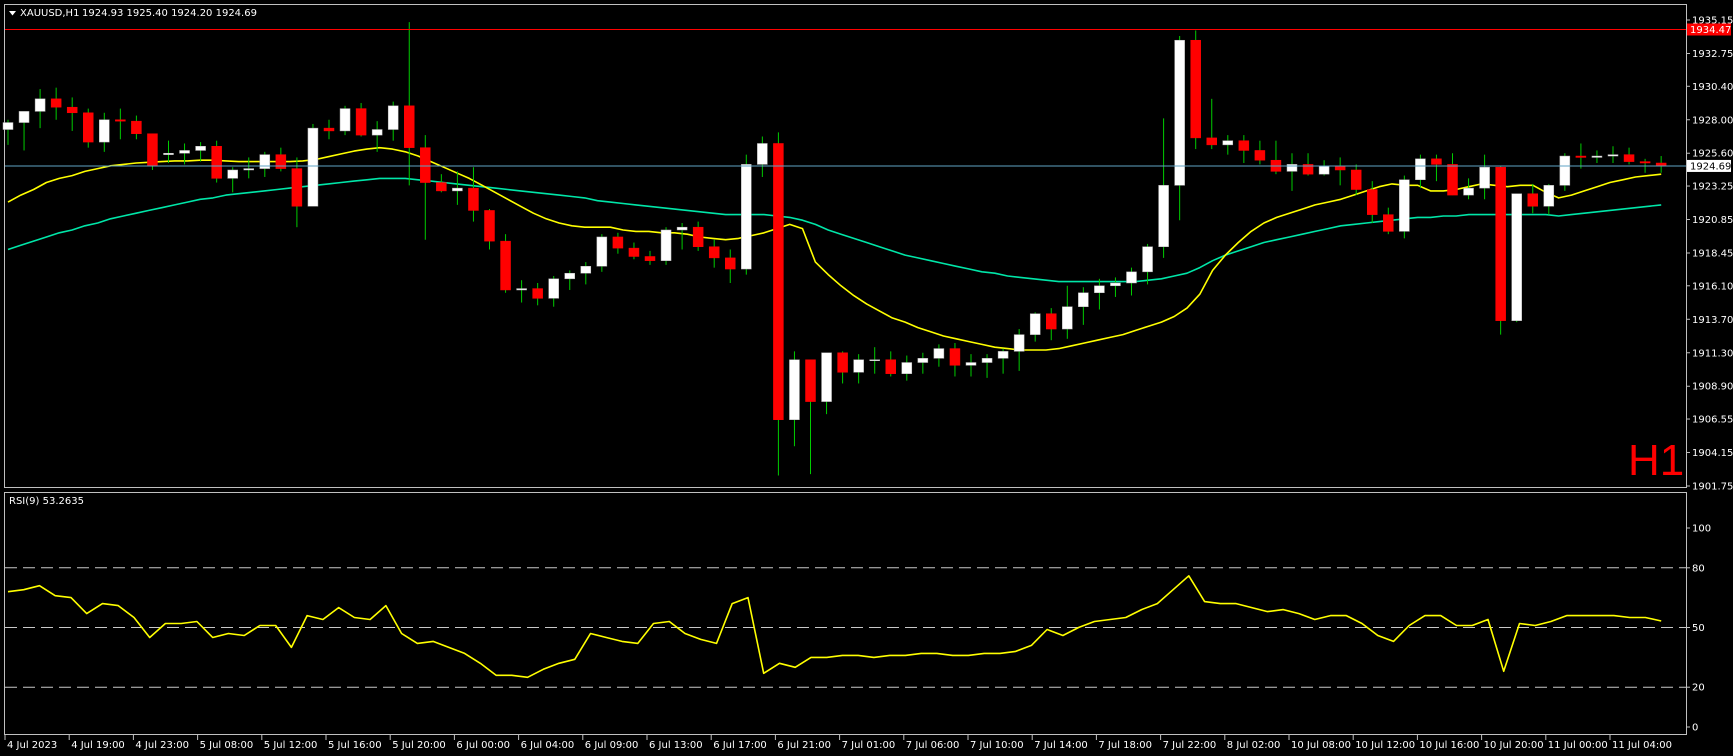 Image resolution: width=1733 pixels, height=756 pixels. Describe the element at coordinates (49, 13) in the screenshot. I see `symbol-label: XAUUSD,H1` at that location.